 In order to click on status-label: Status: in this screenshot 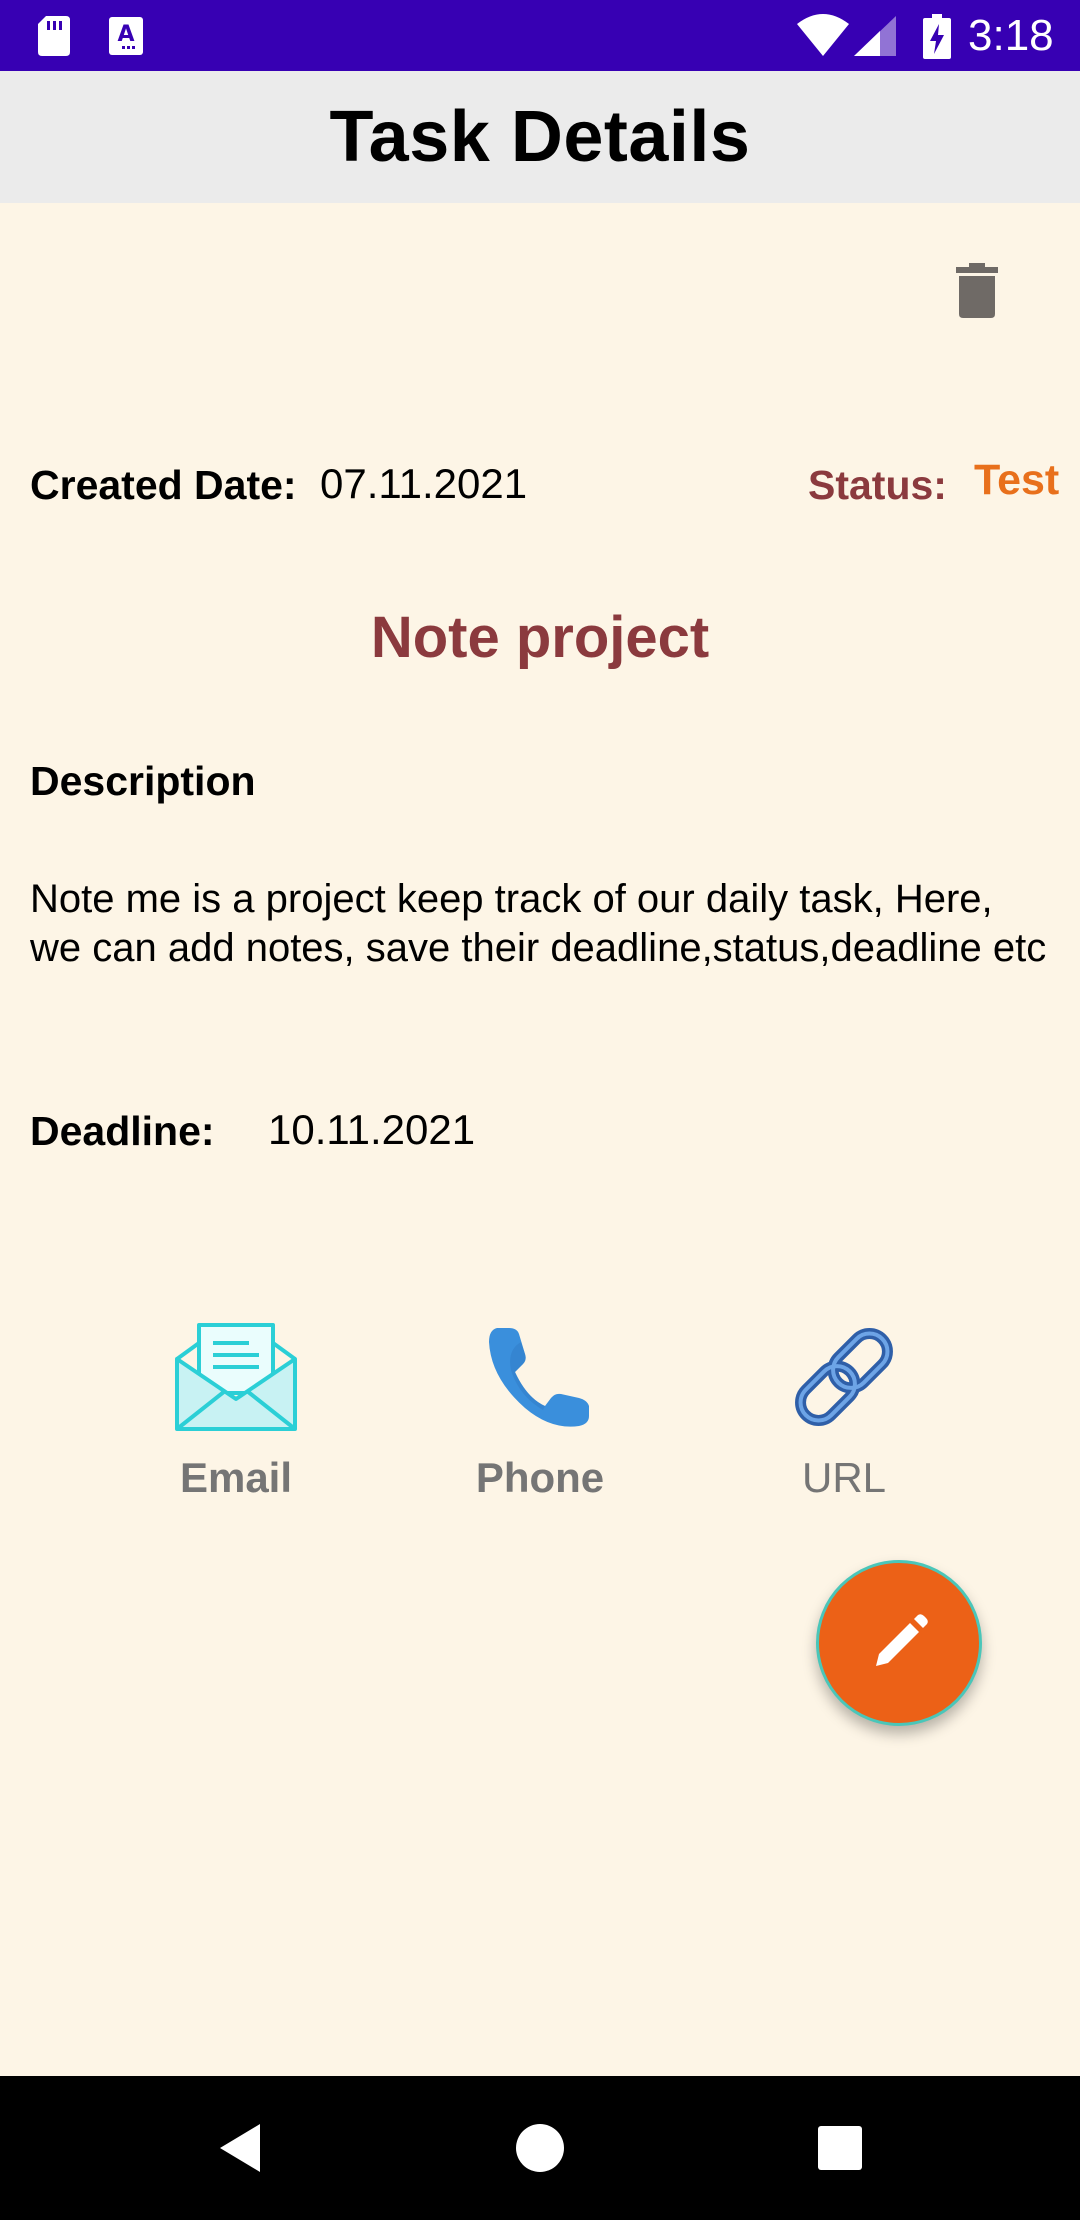, I will do `click(877, 485)`.